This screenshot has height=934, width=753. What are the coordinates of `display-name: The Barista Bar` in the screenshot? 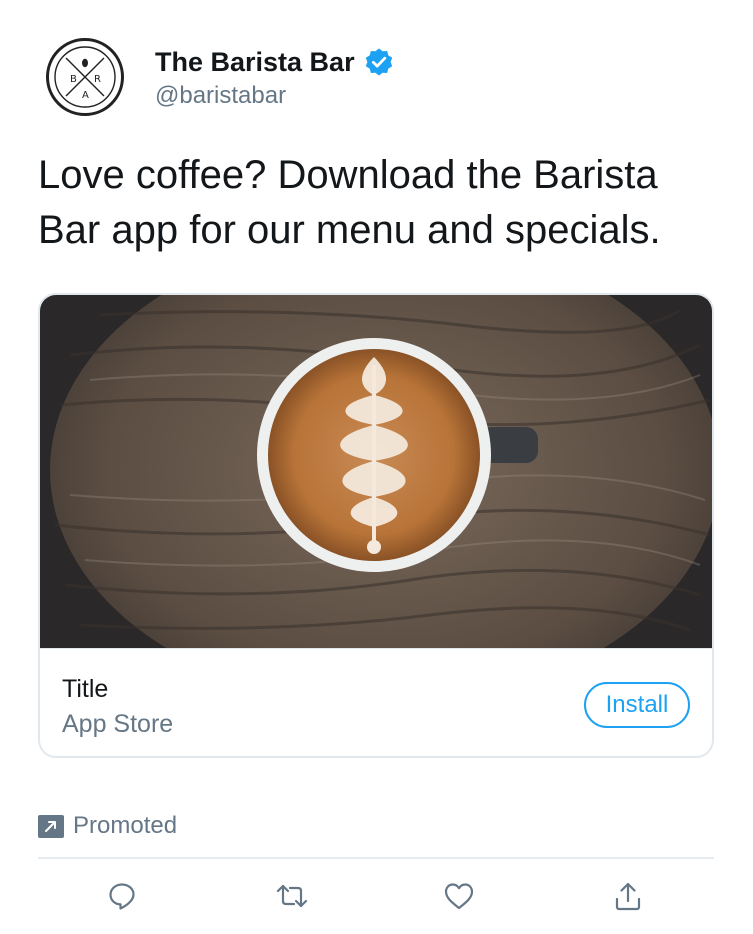 It's located at (255, 62).